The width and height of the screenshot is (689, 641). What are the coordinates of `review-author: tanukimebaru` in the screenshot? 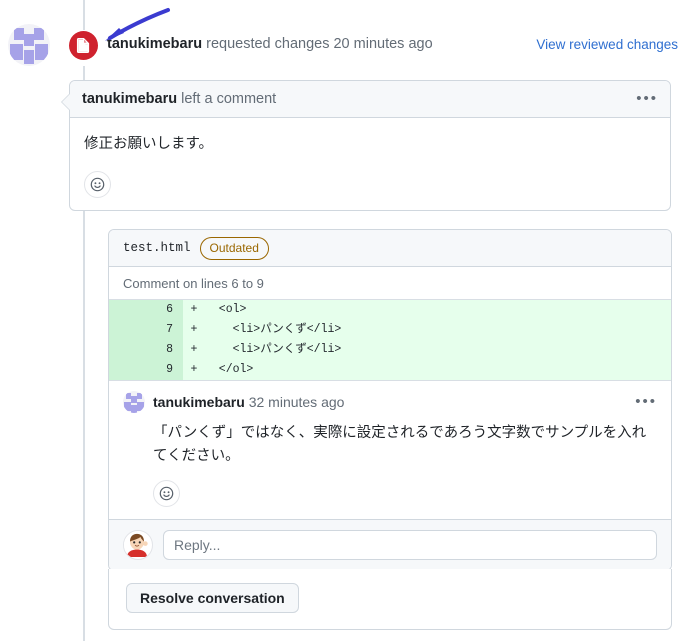 It's located at (155, 44).